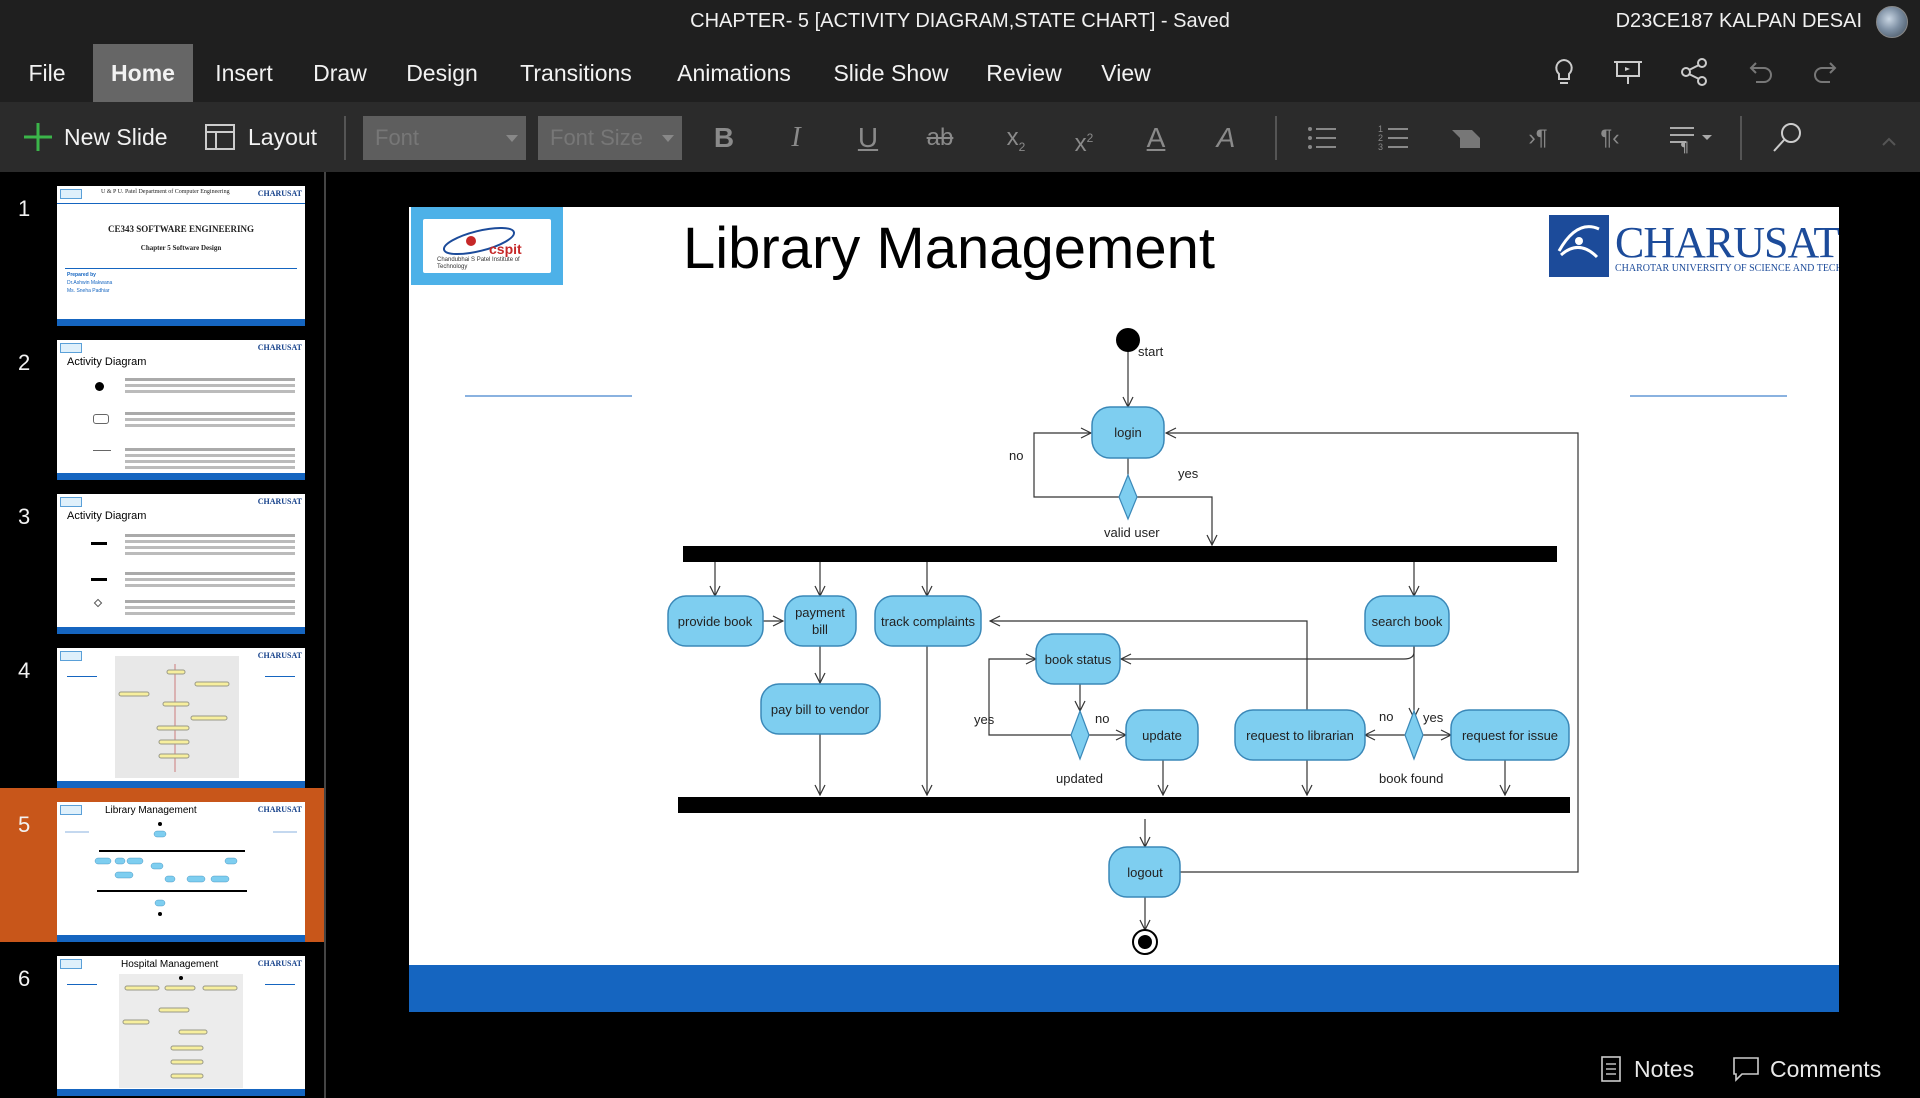  I want to click on tab-insert: Insert, so click(244, 73).